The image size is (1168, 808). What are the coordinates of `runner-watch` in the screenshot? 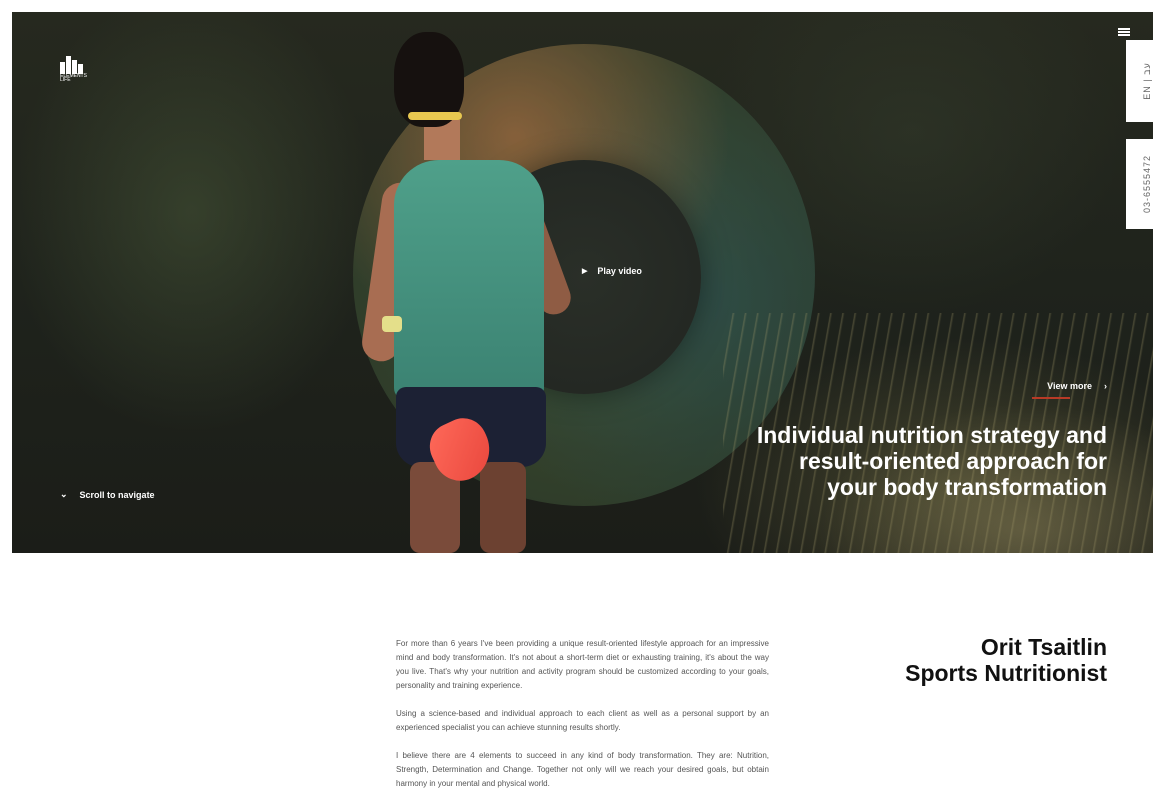 It's located at (392, 324).